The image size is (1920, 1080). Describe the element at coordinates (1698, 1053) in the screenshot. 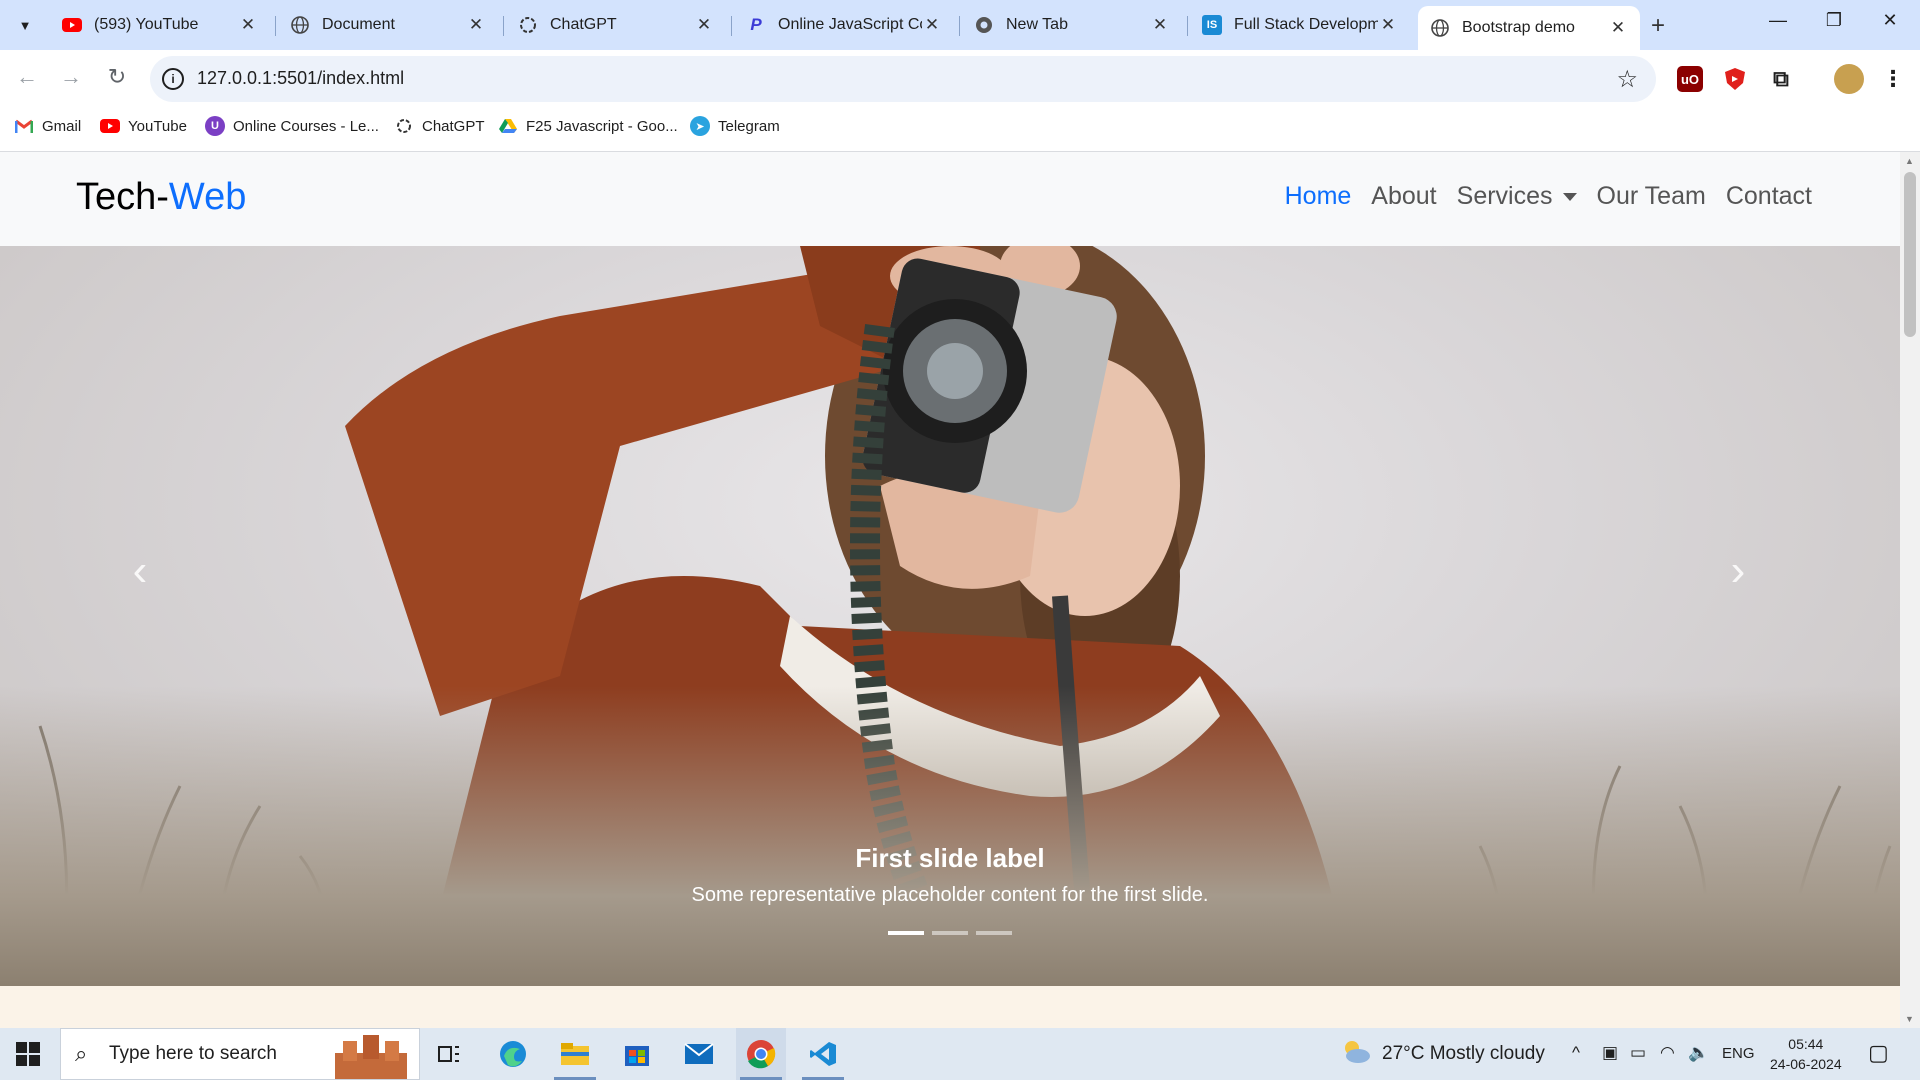

I see `volume-icon: 🔈` at that location.